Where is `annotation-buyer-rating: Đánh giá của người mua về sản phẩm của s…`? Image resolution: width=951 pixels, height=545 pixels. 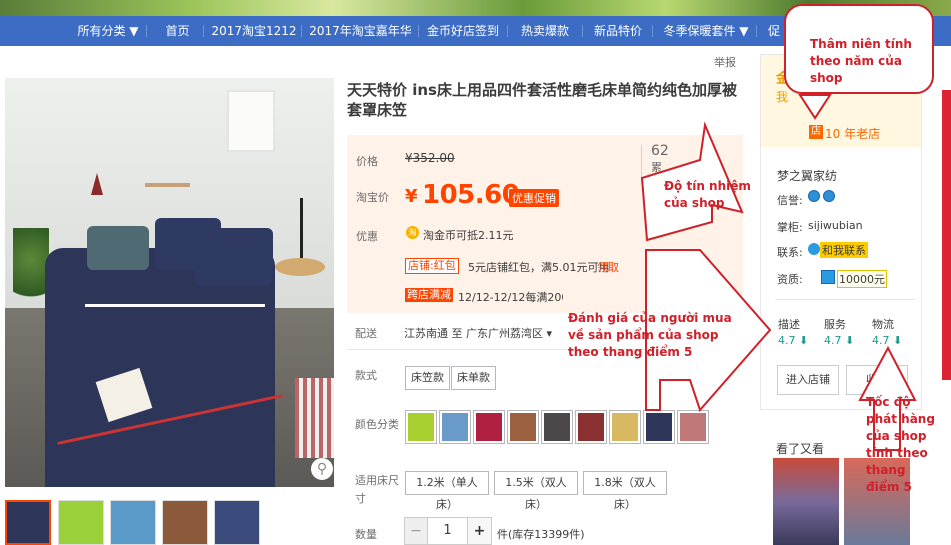
annotation-buyer-rating: Đánh giá của người mua về sản phẩm của s… is located at coordinates (650, 335).